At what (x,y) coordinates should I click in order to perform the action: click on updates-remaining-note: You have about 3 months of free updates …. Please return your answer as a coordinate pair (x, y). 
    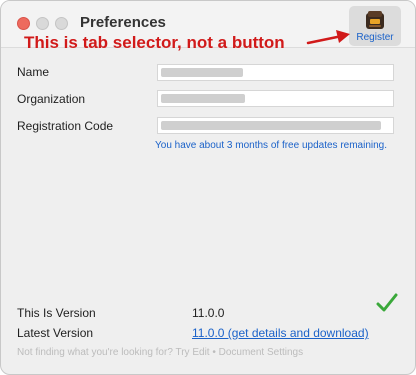
    Looking at the image, I should click on (271, 145).